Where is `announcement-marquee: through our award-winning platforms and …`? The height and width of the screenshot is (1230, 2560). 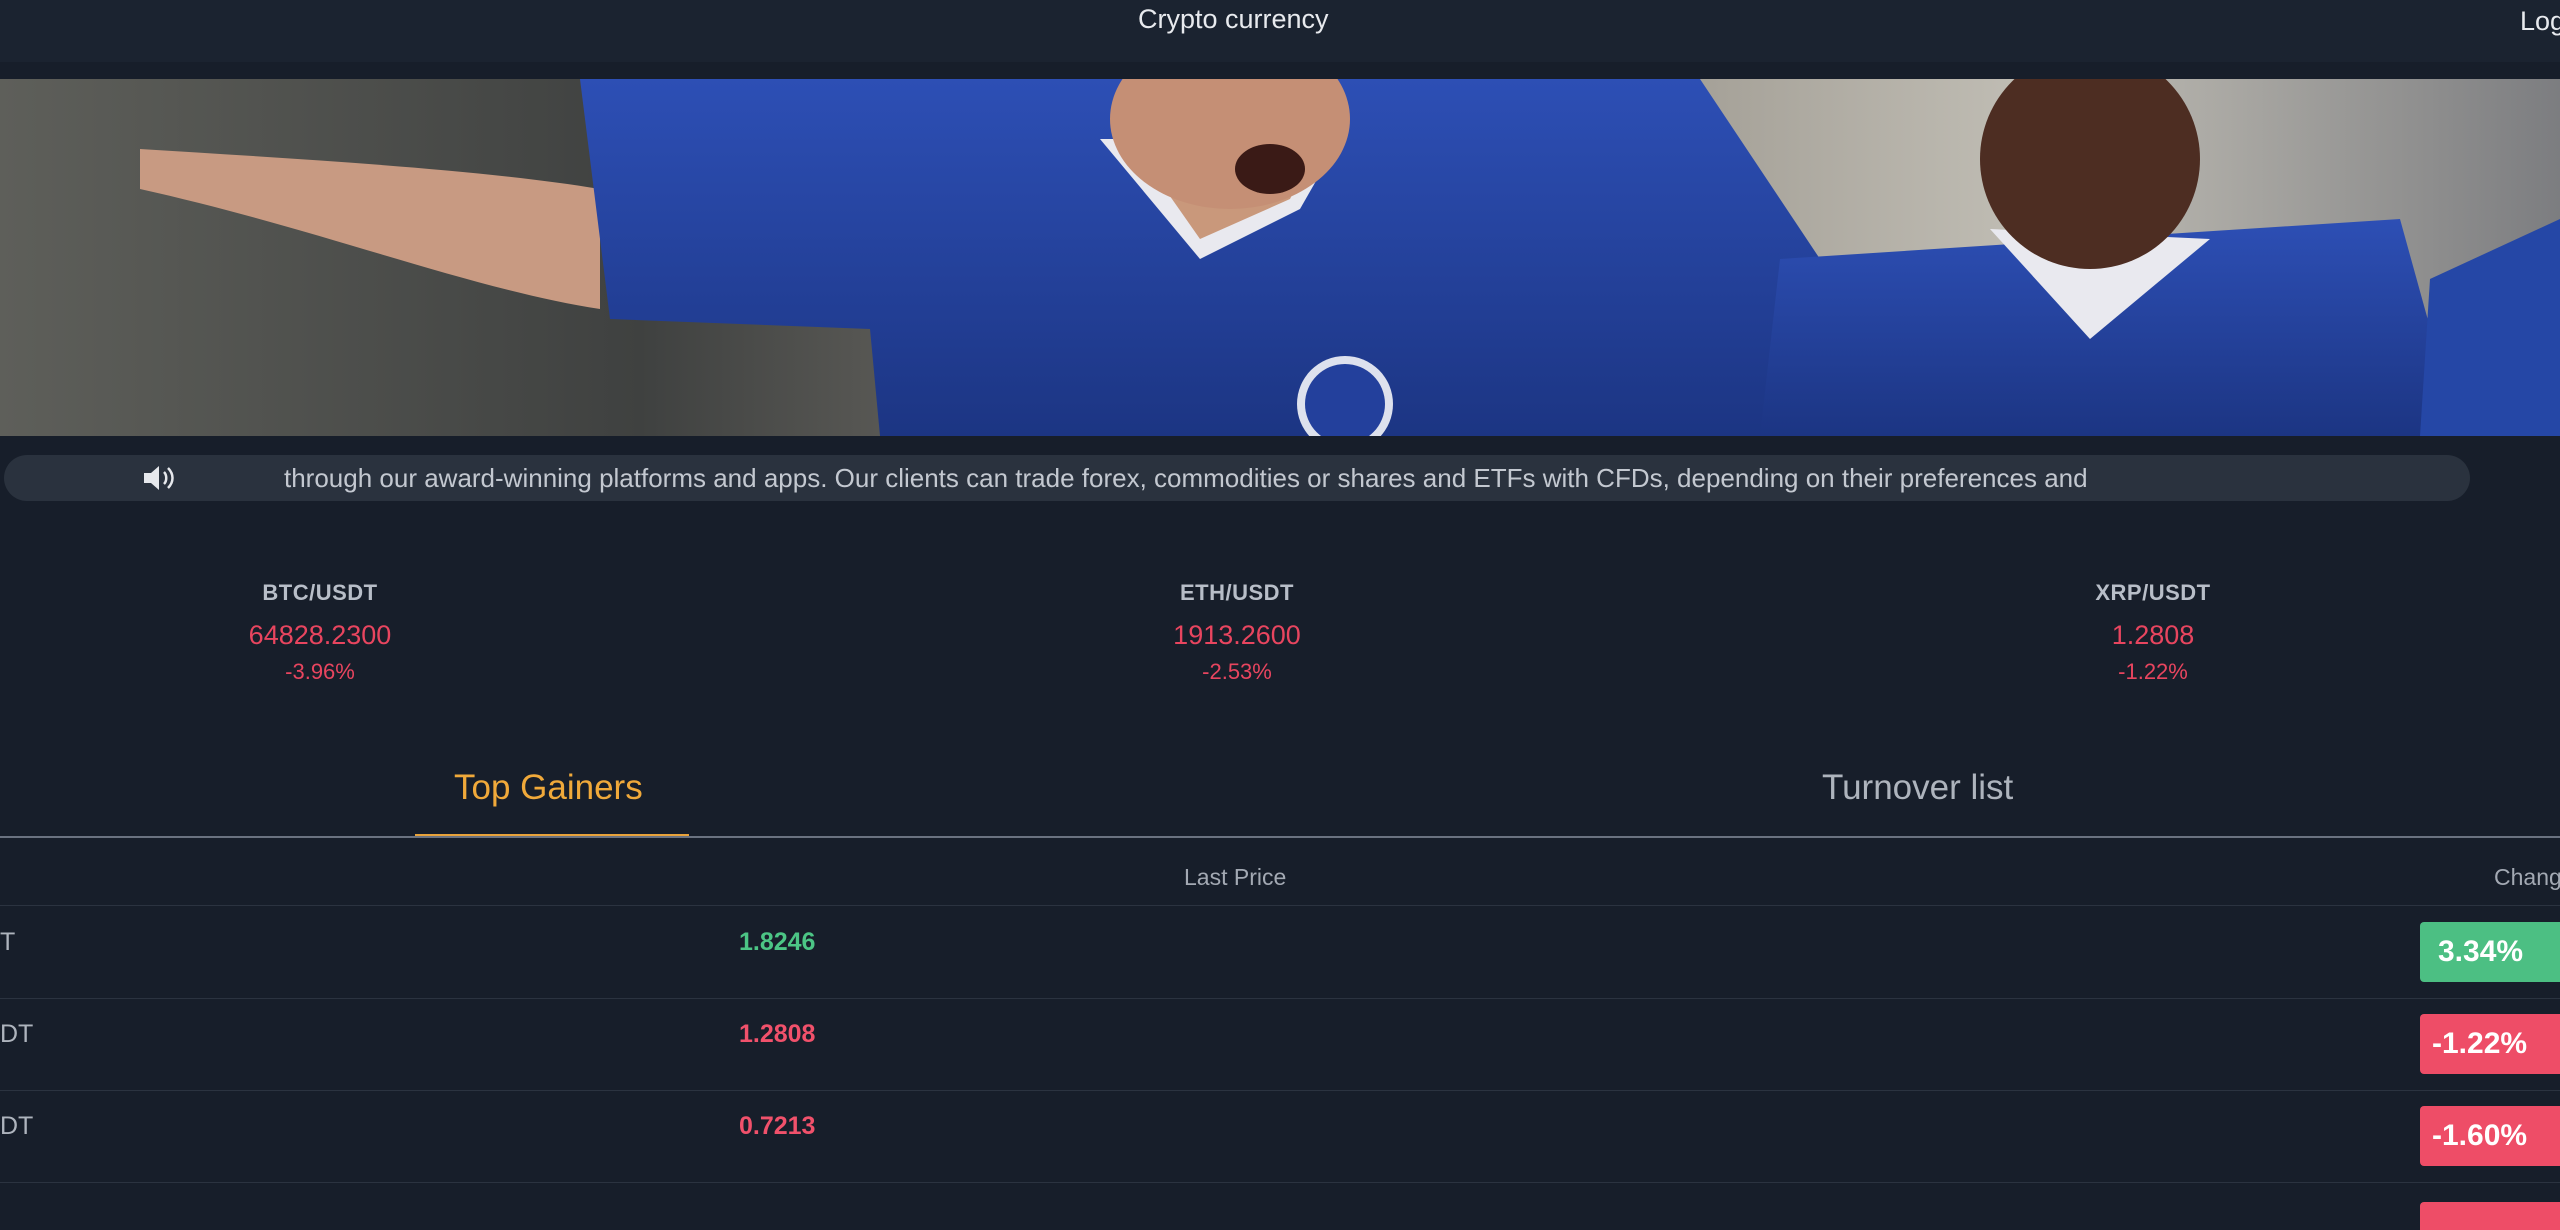
announcement-marquee: through our award-winning platforms and … is located at coordinates (1237, 478).